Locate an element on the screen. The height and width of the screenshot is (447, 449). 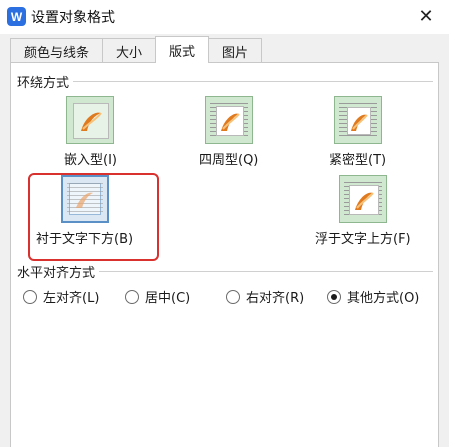
align-other-radio: 其他方式(O) is located at coordinates (373, 296).